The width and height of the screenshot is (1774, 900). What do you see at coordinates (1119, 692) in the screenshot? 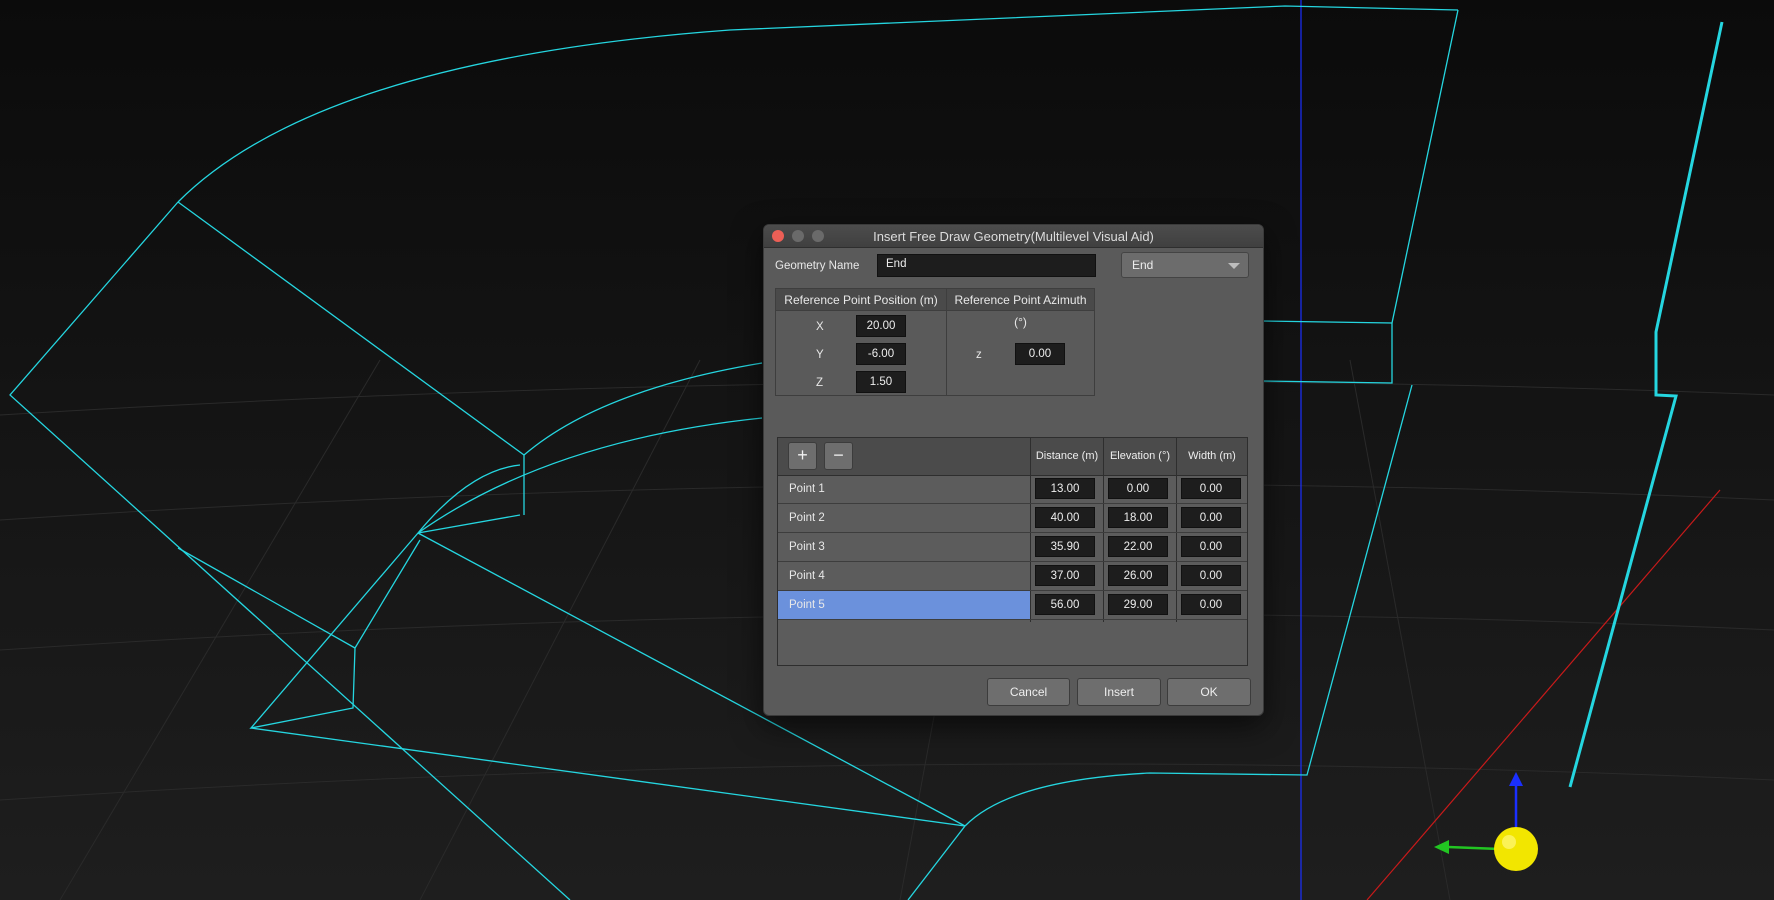
I see `insert-button: Insert` at bounding box center [1119, 692].